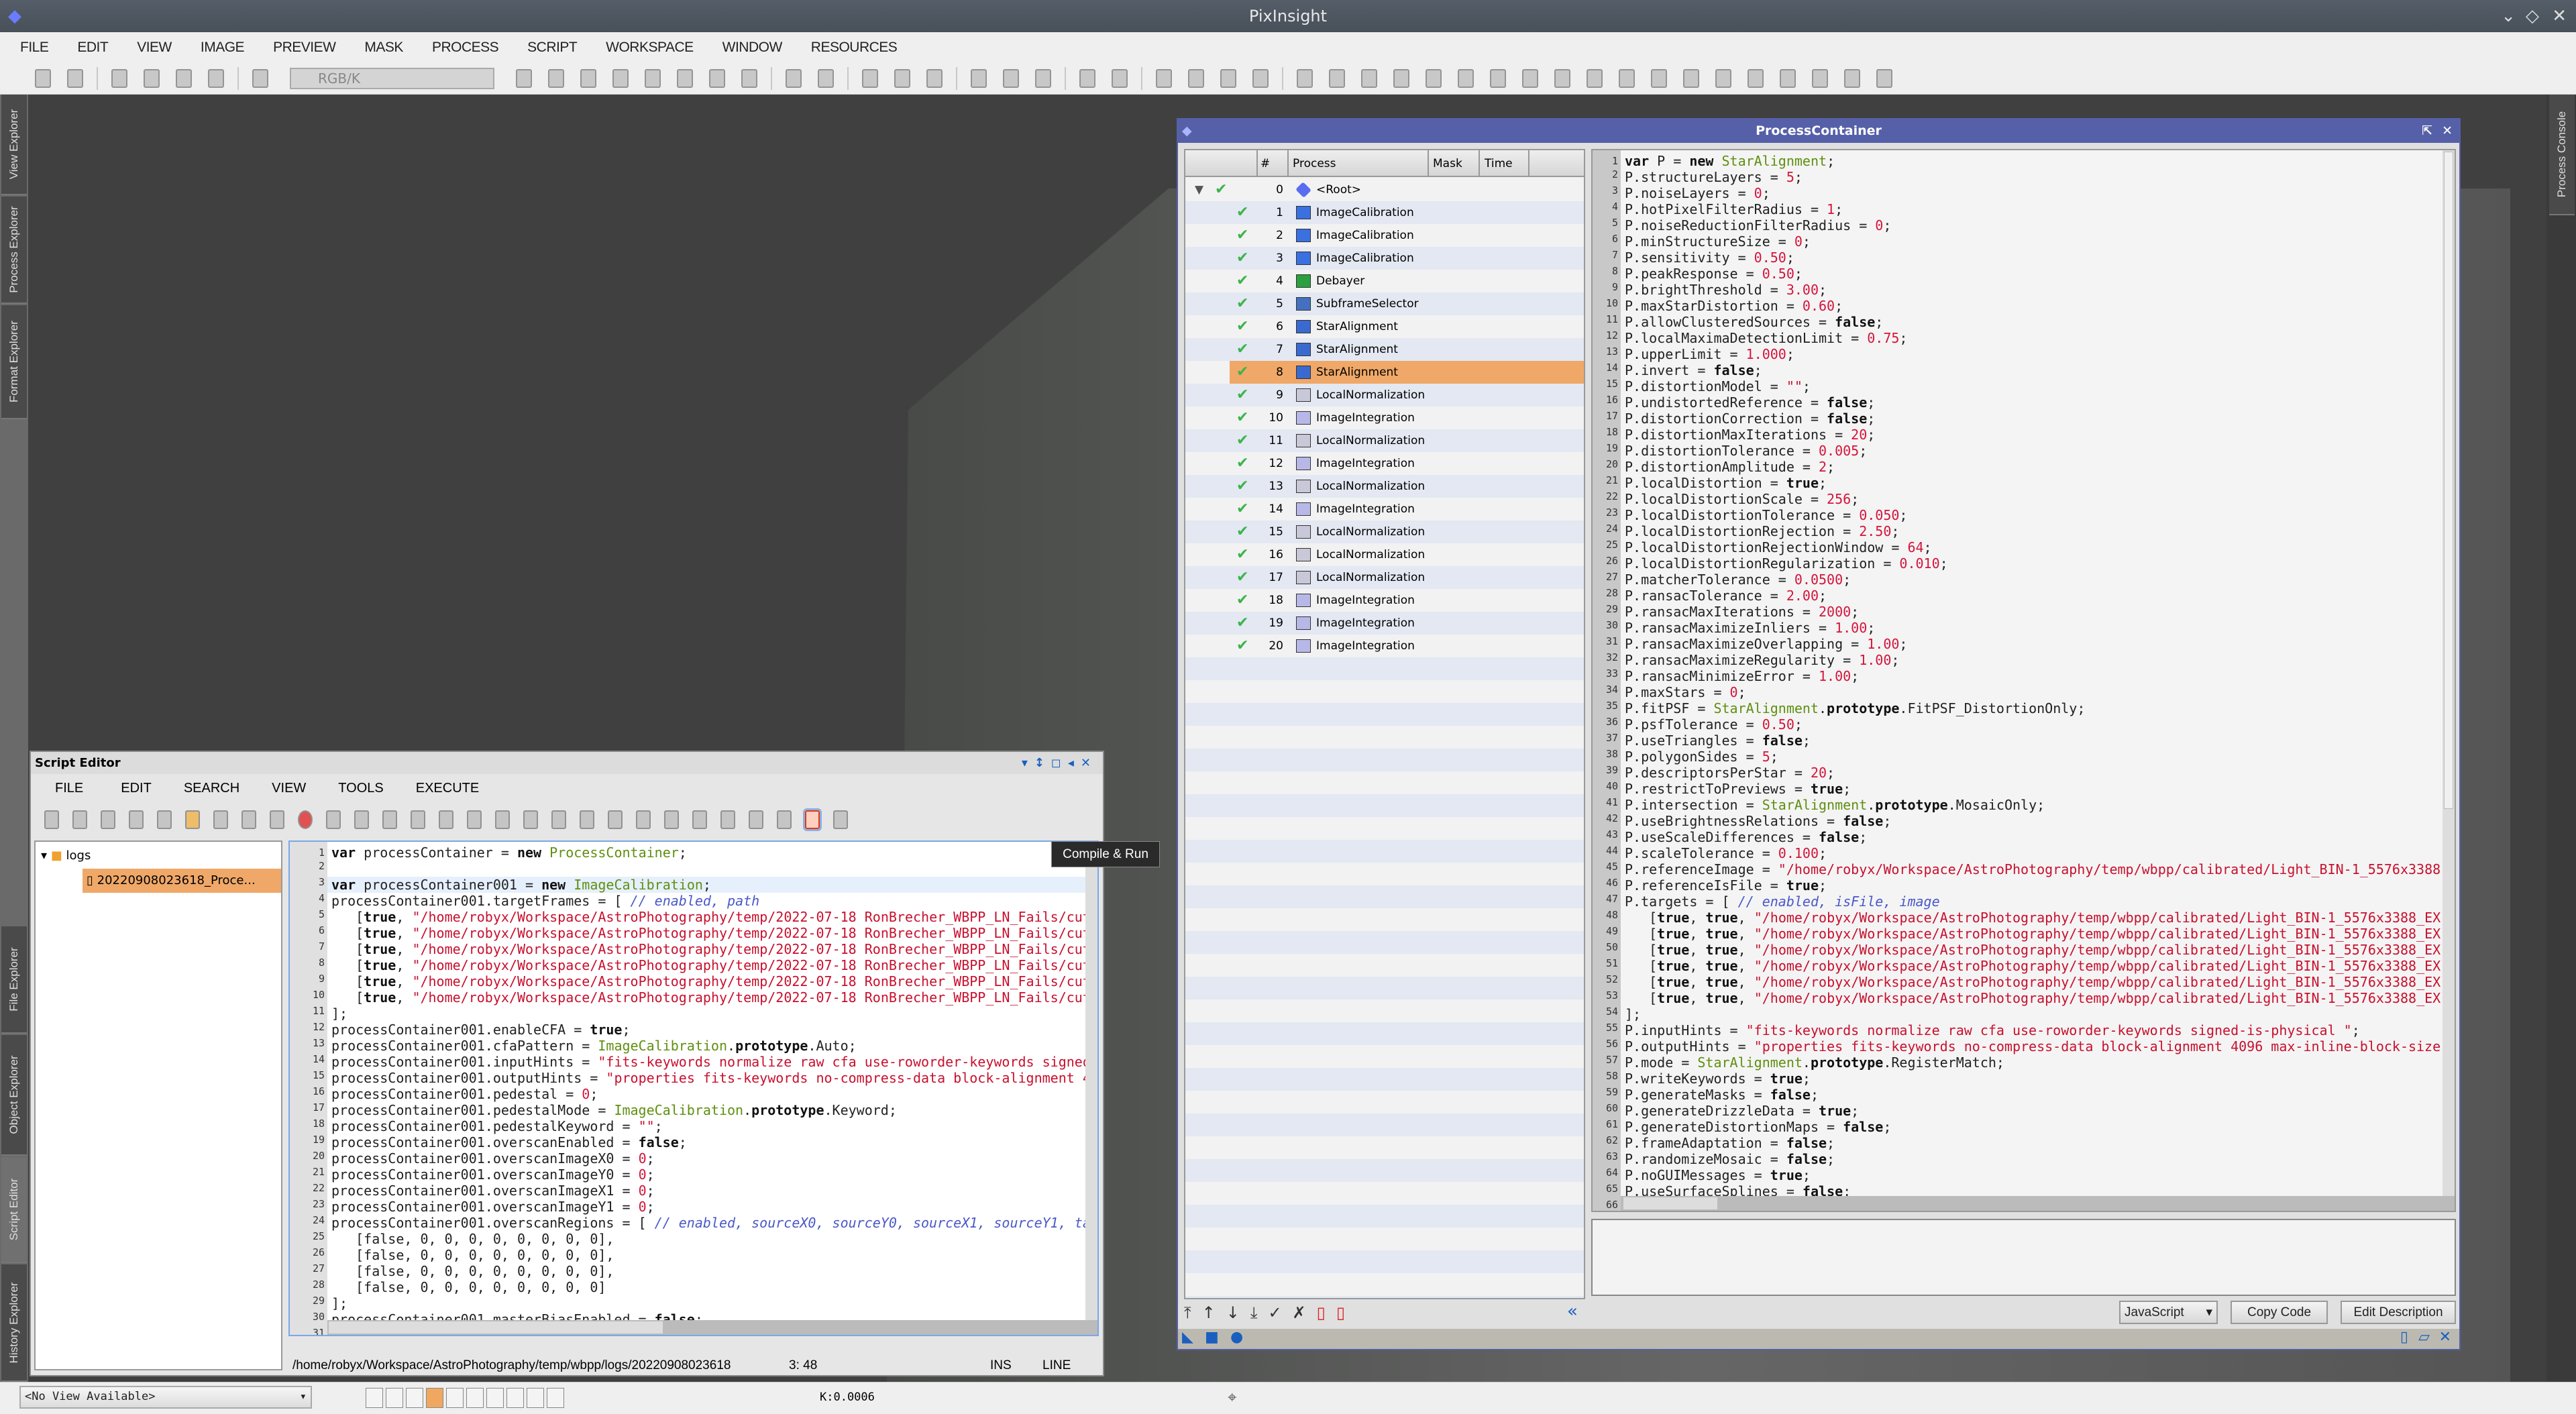  What do you see at coordinates (108, 819) in the screenshot?
I see `new-c-icon` at bounding box center [108, 819].